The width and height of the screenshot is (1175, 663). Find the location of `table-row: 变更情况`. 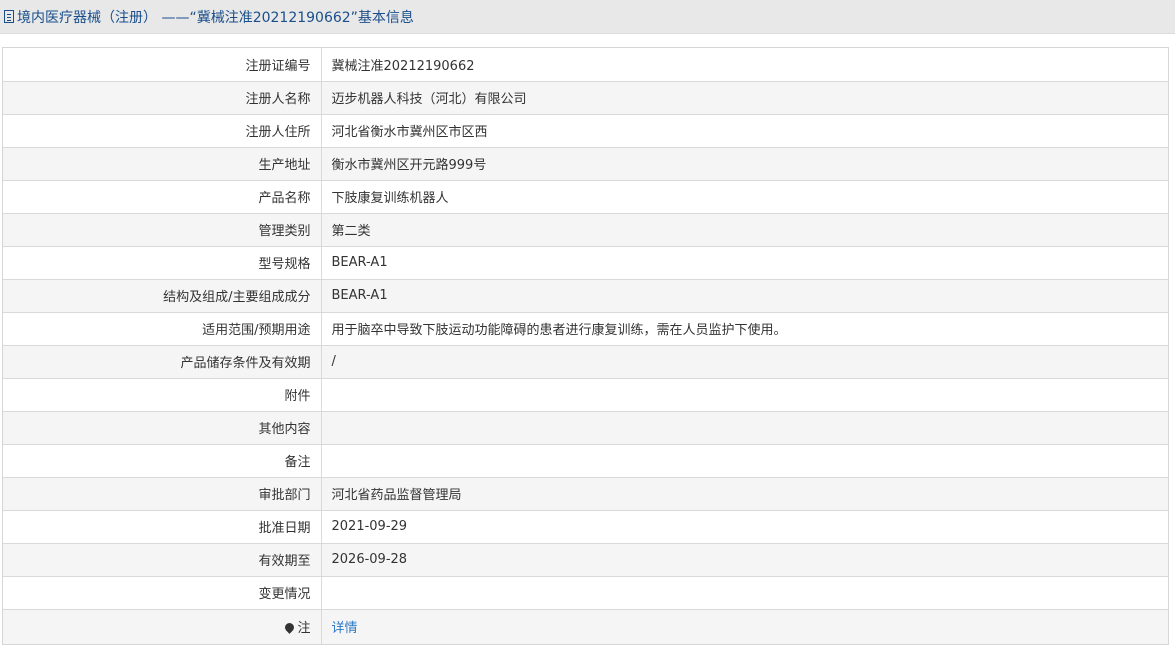

table-row: 变更情况 is located at coordinates (585, 593).